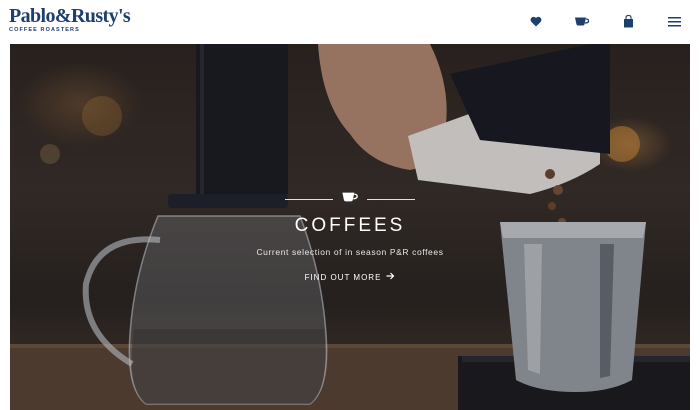 Image resolution: width=700 pixels, height=410 pixels. What do you see at coordinates (390, 277) in the screenshot?
I see `arrow-right-icon` at bounding box center [390, 277].